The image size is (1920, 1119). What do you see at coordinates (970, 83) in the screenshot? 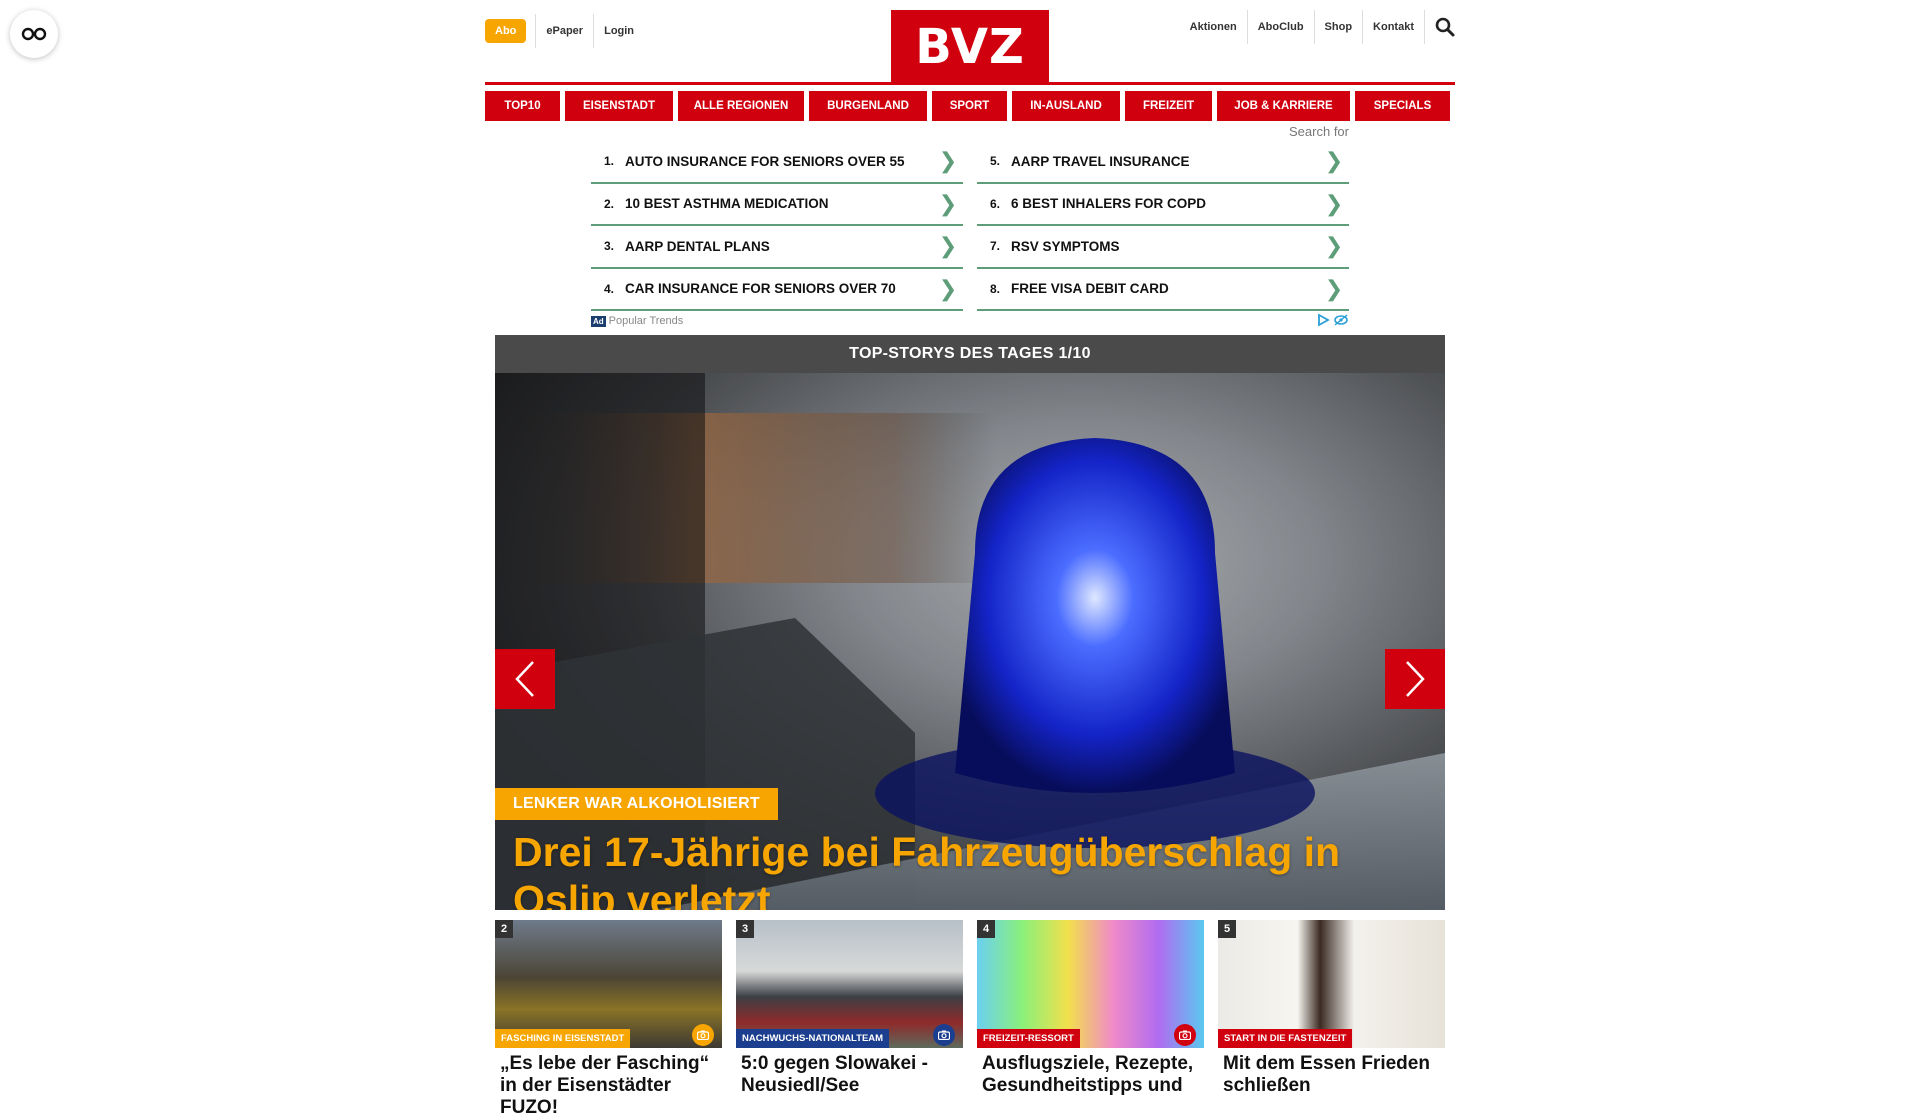
I see `header-divider` at bounding box center [970, 83].